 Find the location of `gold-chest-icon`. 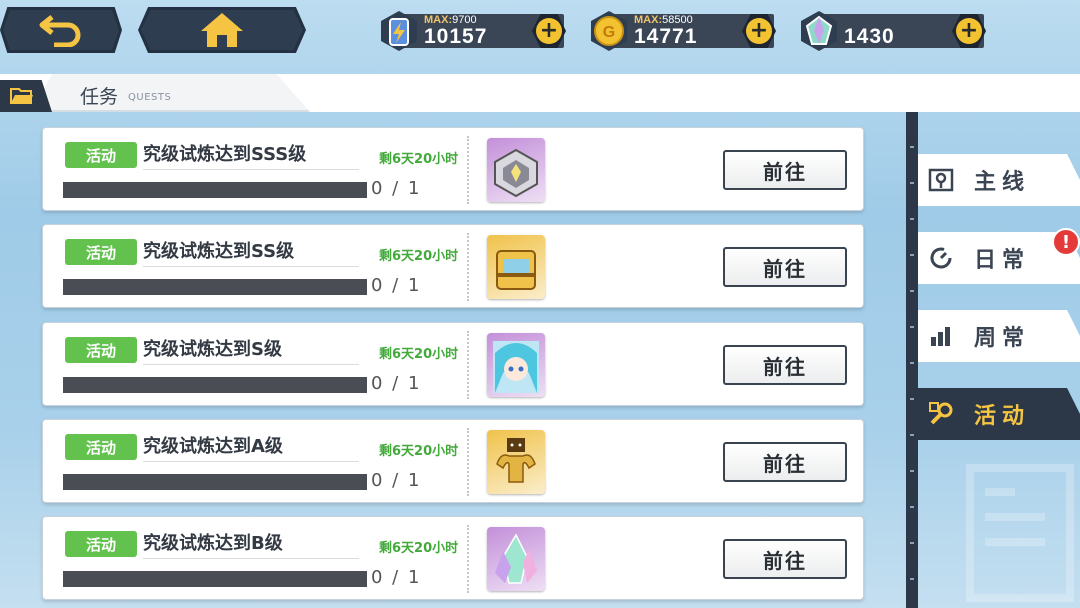

gold-chest-icon is located at coordinates (516, 270).